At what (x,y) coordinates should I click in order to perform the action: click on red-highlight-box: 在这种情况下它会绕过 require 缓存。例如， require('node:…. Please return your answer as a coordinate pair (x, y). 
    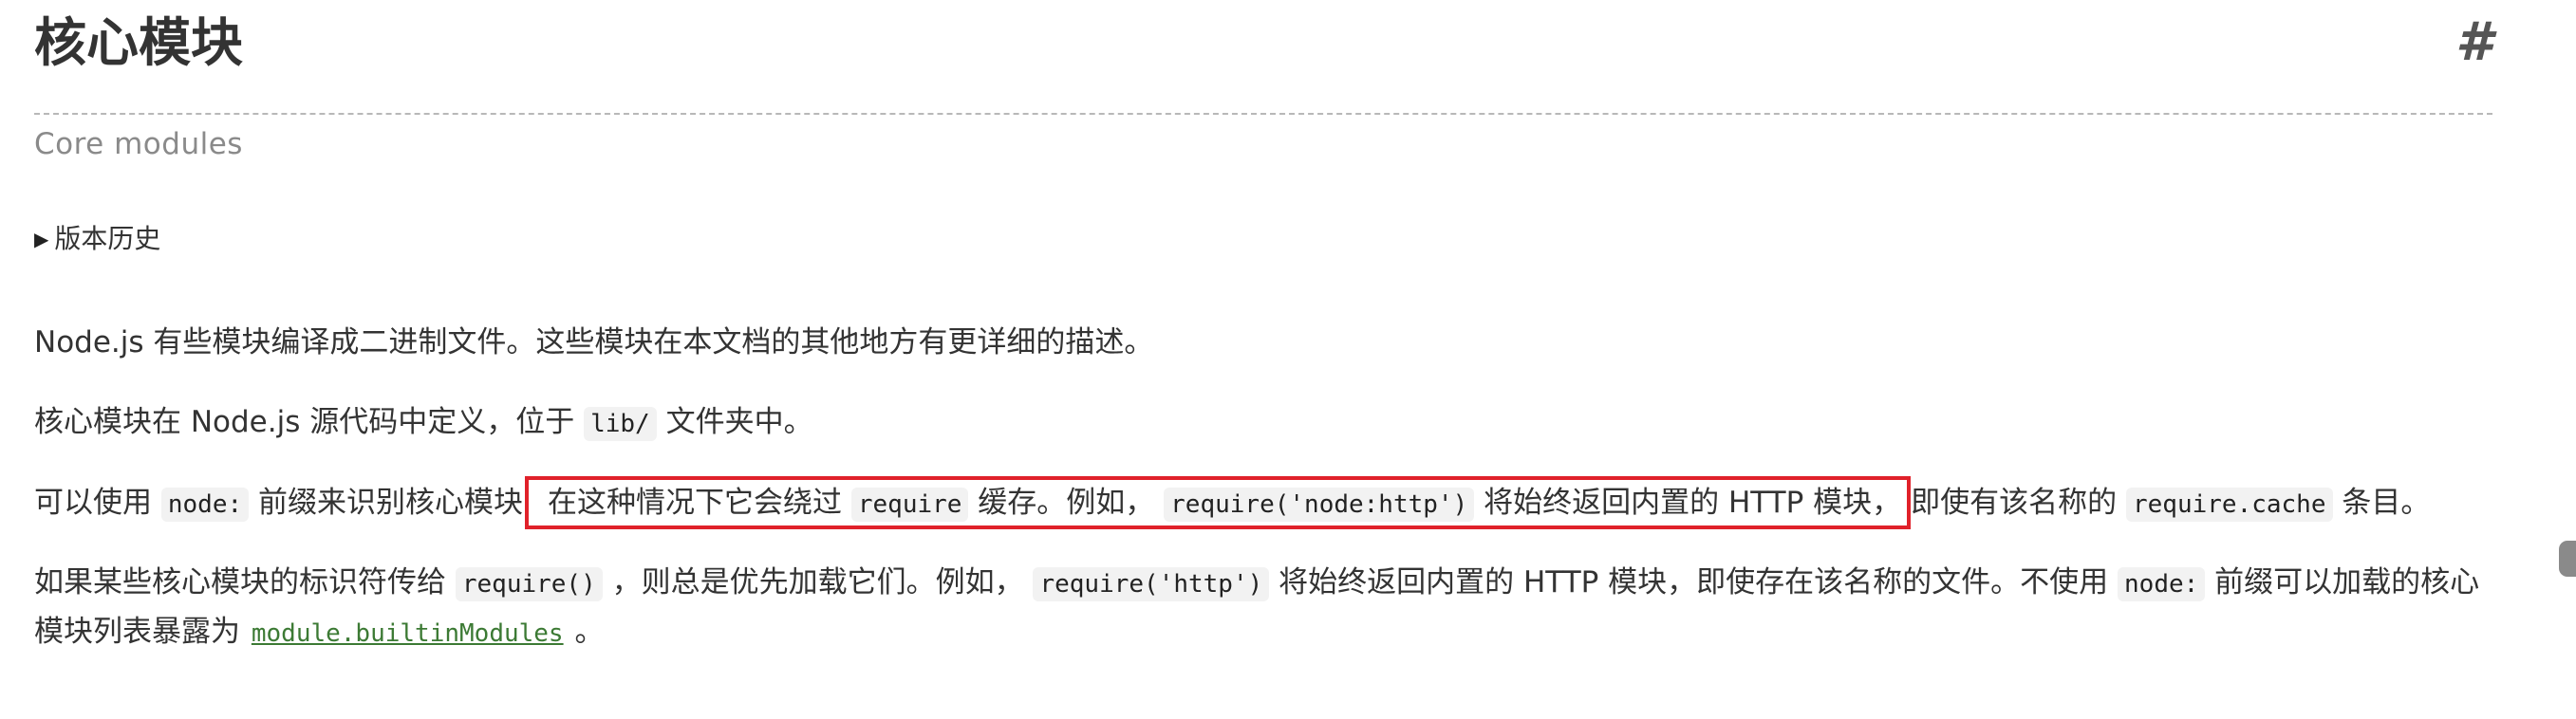
    Looking at the image, I should click on (1218, 502).